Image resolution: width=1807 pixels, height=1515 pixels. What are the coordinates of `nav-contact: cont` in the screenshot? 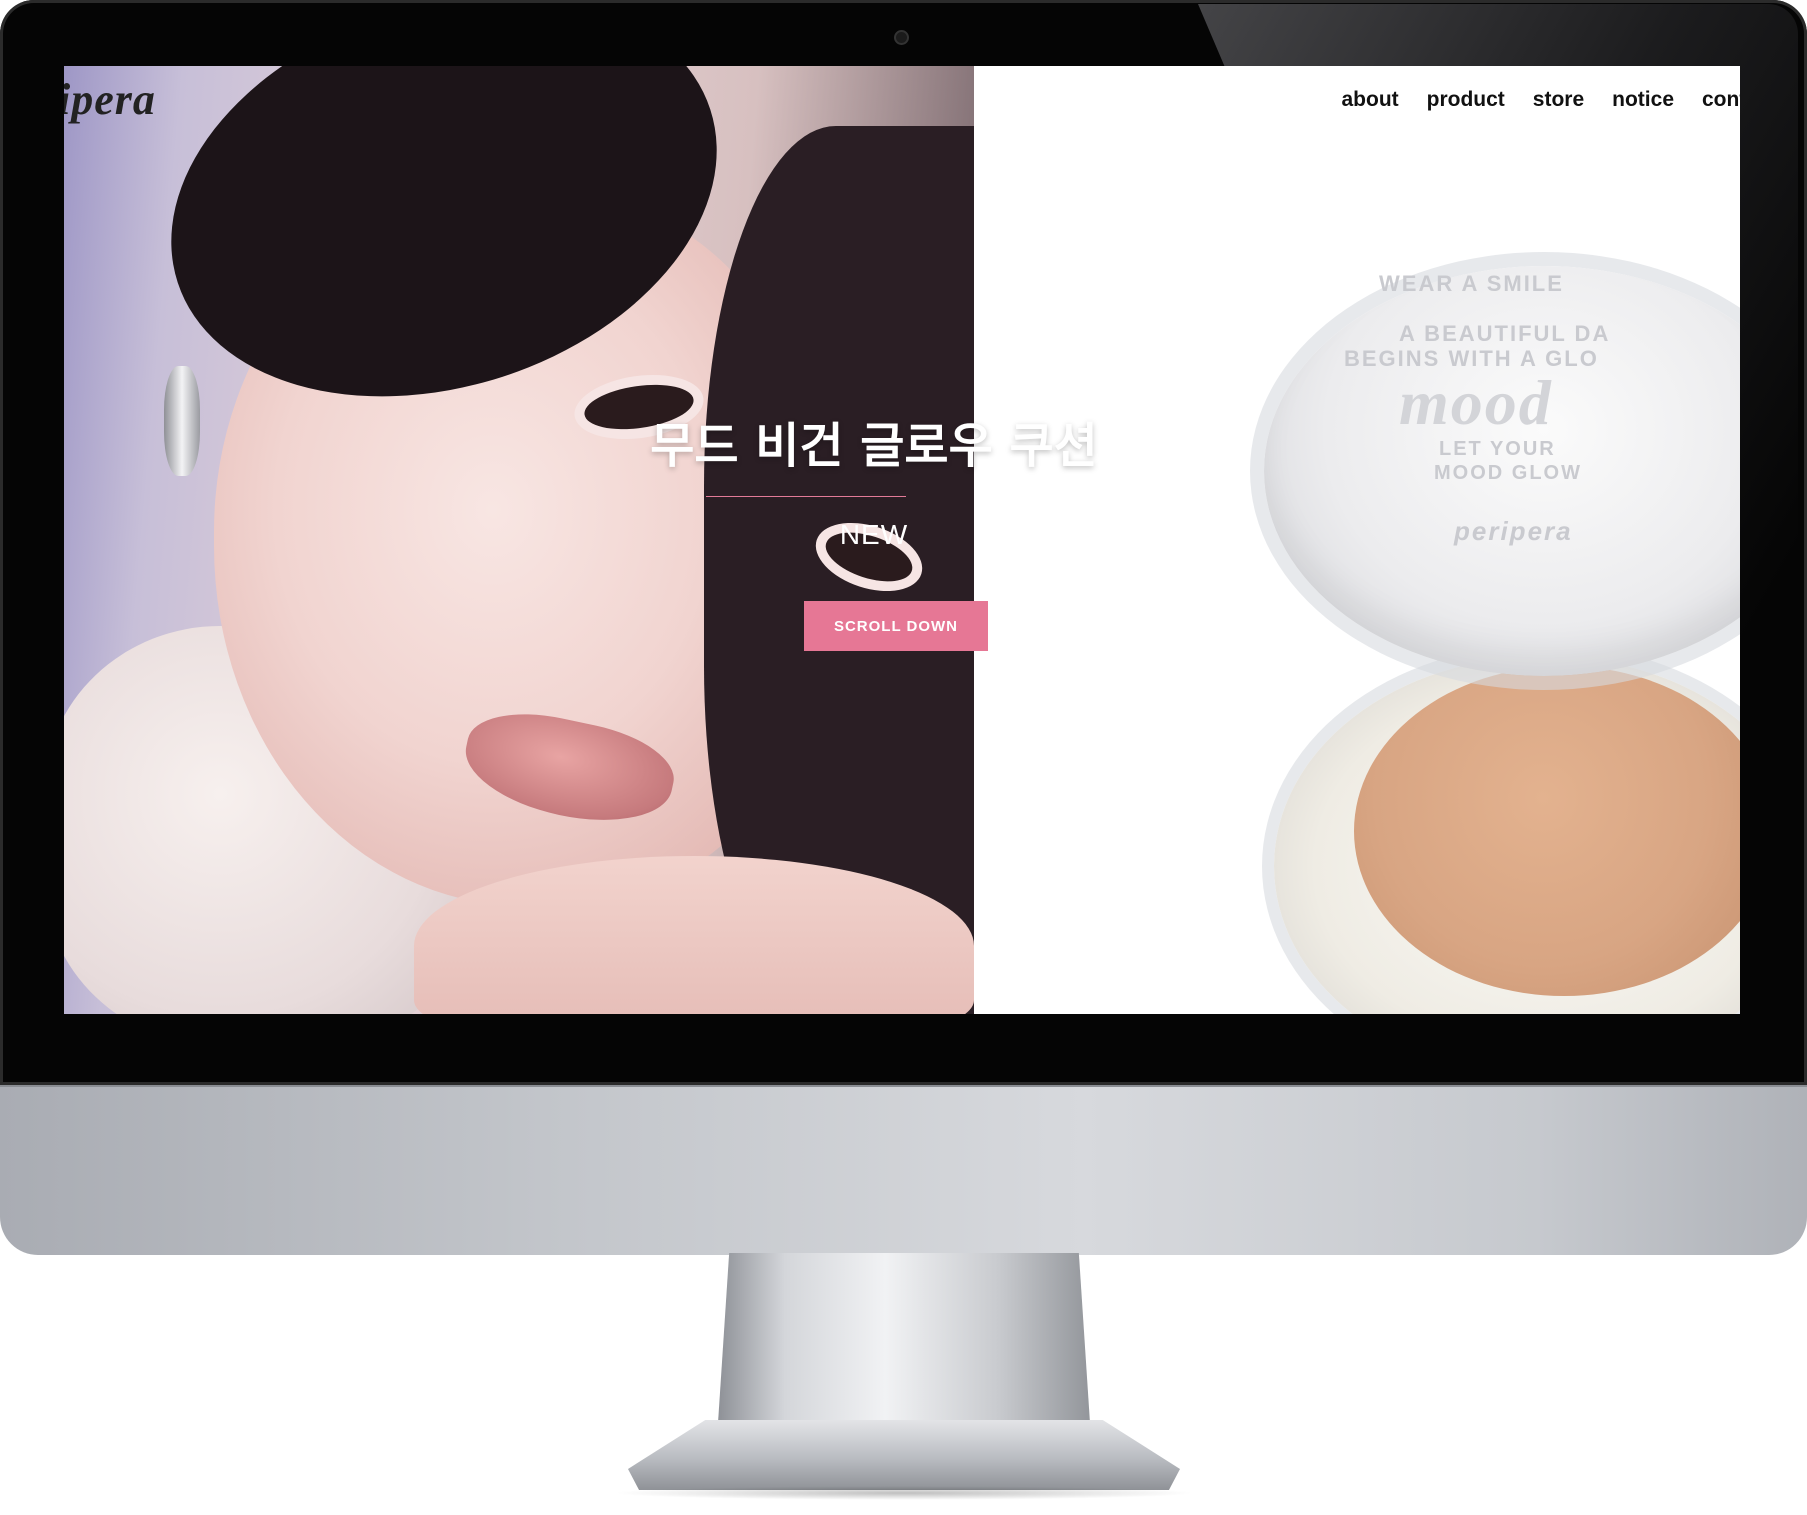 It's located at (1721, 100).